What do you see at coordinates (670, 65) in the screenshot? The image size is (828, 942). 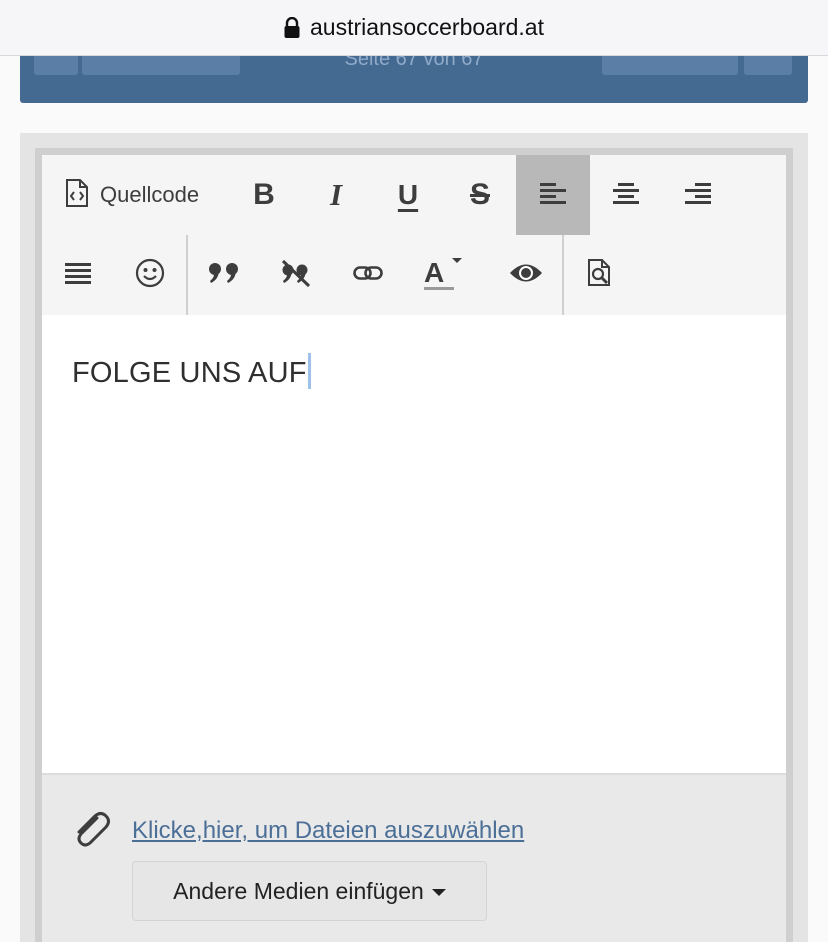 I see `pagination-next-button` at bounding box center [670, 65].